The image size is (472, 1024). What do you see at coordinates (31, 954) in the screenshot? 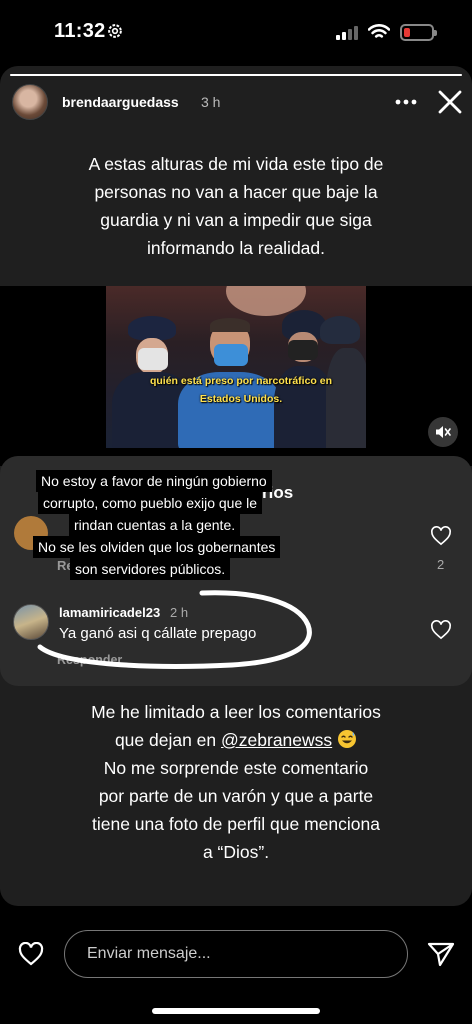
I see `like-heart-icon` at bounding box center [31, 954].